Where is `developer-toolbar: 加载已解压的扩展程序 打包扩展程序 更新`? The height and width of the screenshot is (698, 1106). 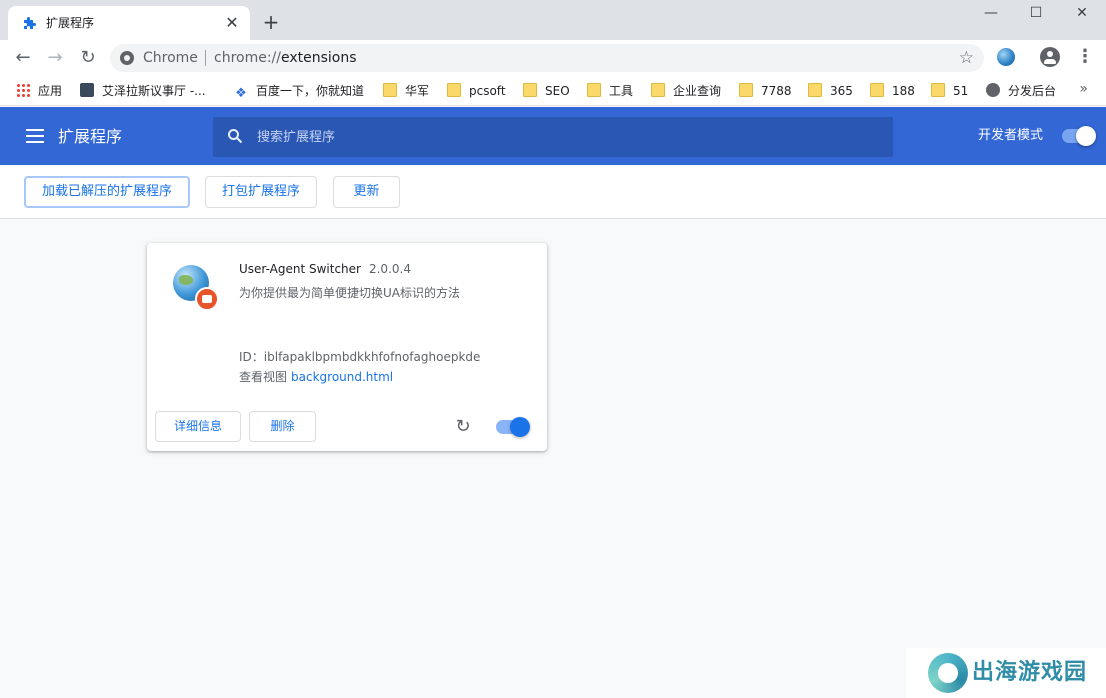
developer-toolbar: 加载已解压的扩展程序 打包扩展程序 更新 is located at coordinates (553, 192).